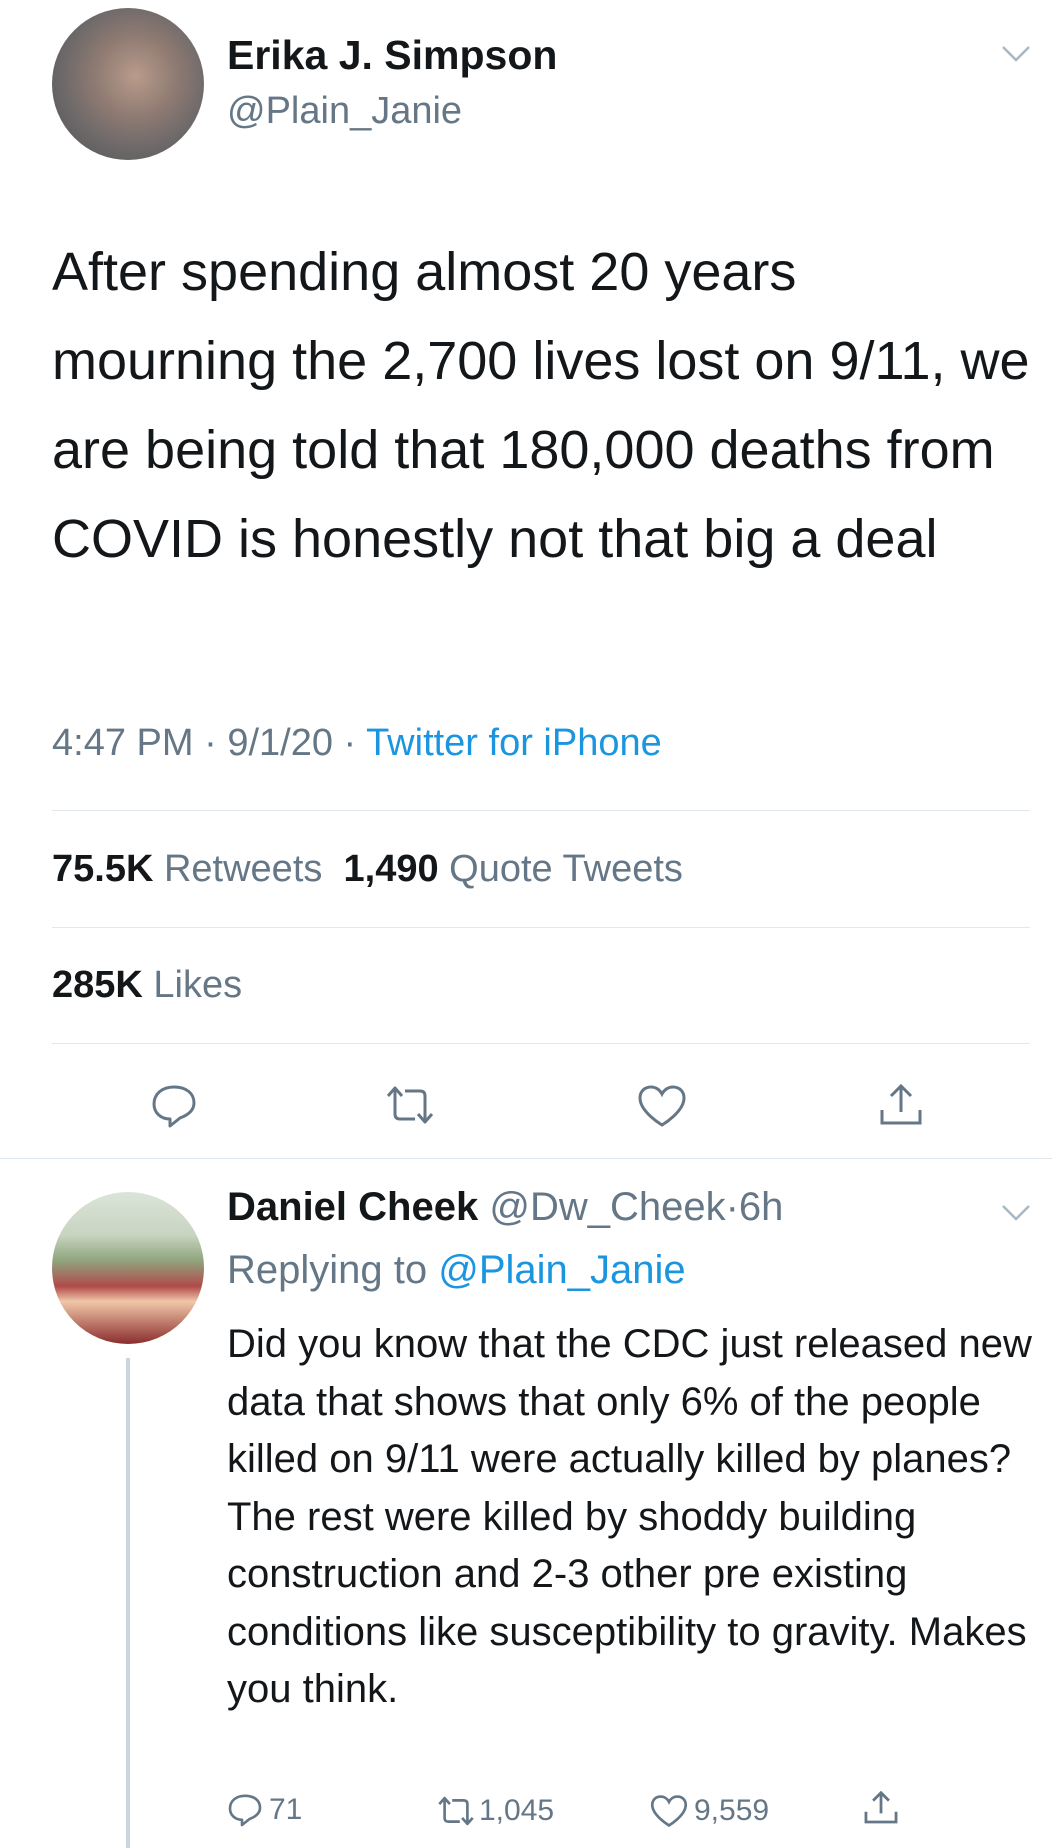  I want to click on reply-author-handle: @Dw_Cheek, so click(607, 1207).